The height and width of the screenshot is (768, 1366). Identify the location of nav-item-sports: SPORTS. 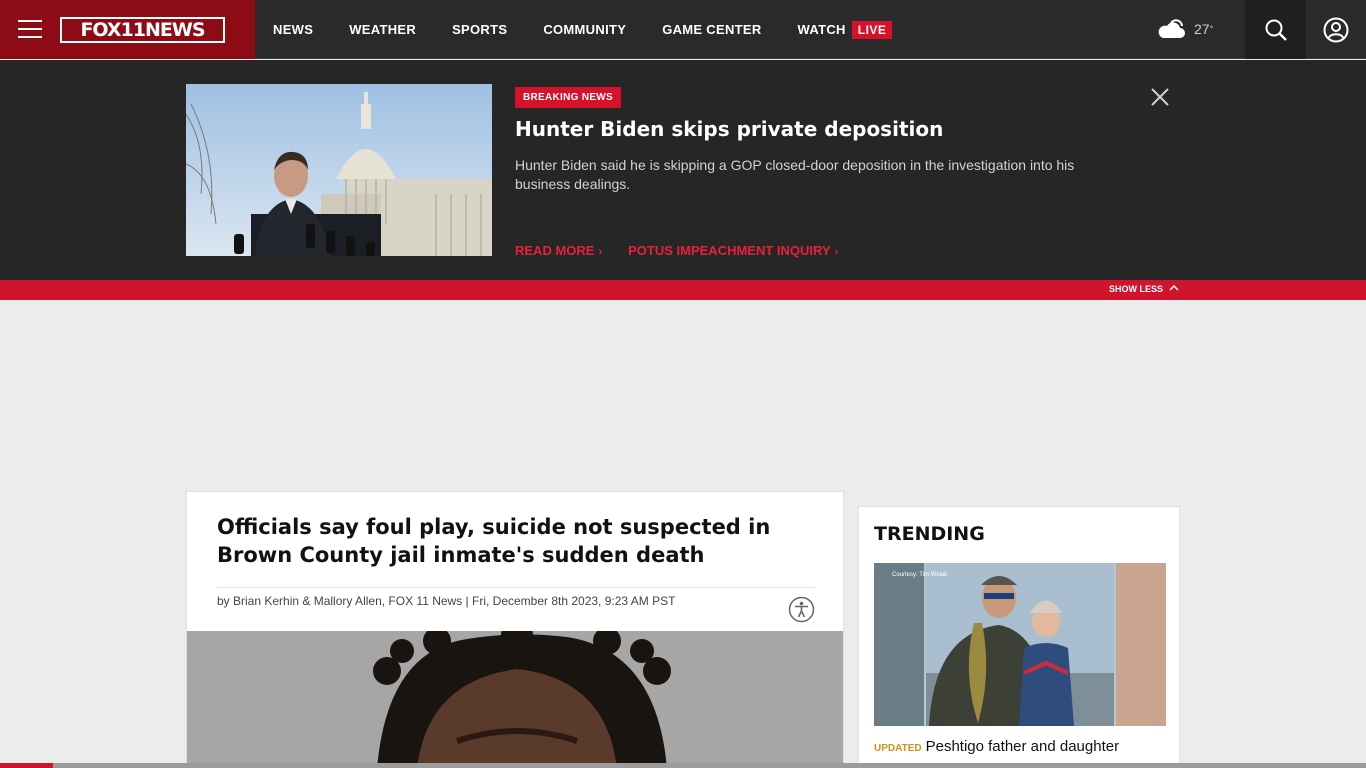
(479, 29).